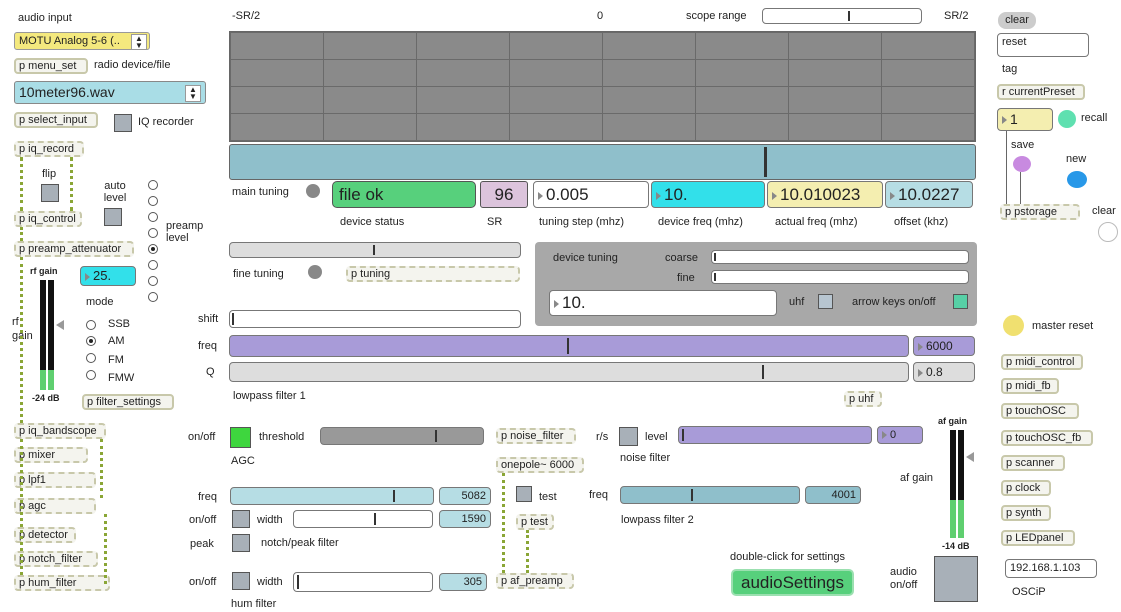  Describe the element at coordinates (569, 372) in the screenshot. I see `q-slider` at that location.